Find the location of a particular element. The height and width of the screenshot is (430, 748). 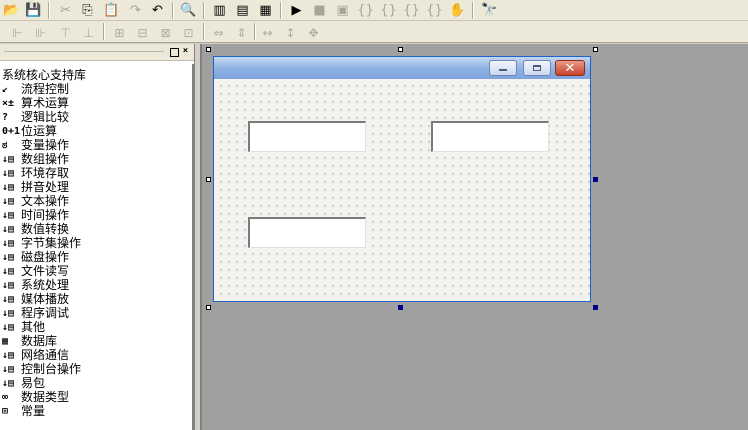

resize-handle-nw is located at coordinates (208, 49).